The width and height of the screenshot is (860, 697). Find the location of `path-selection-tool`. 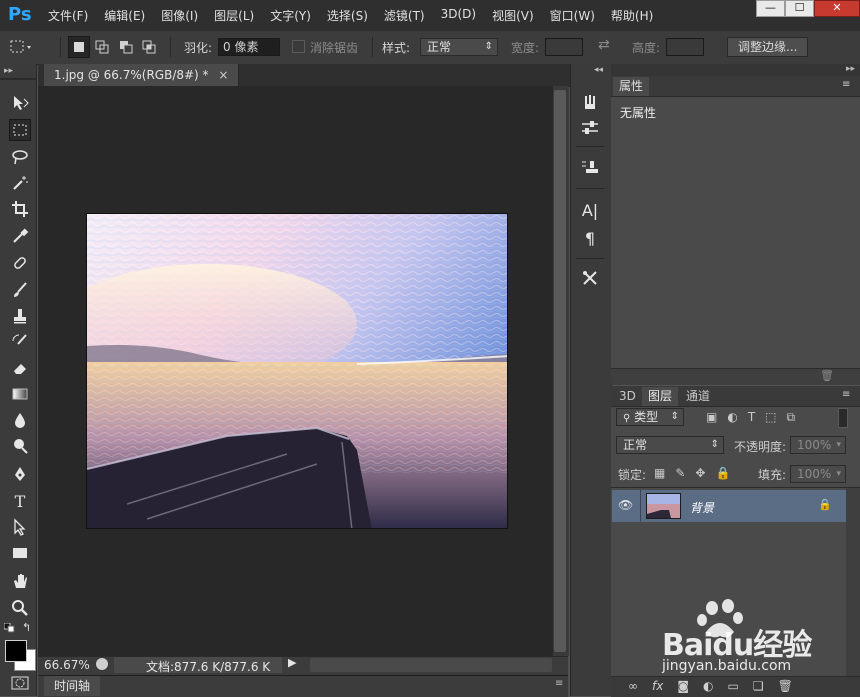

path-selection-tool is located at coordinates (20, 527).